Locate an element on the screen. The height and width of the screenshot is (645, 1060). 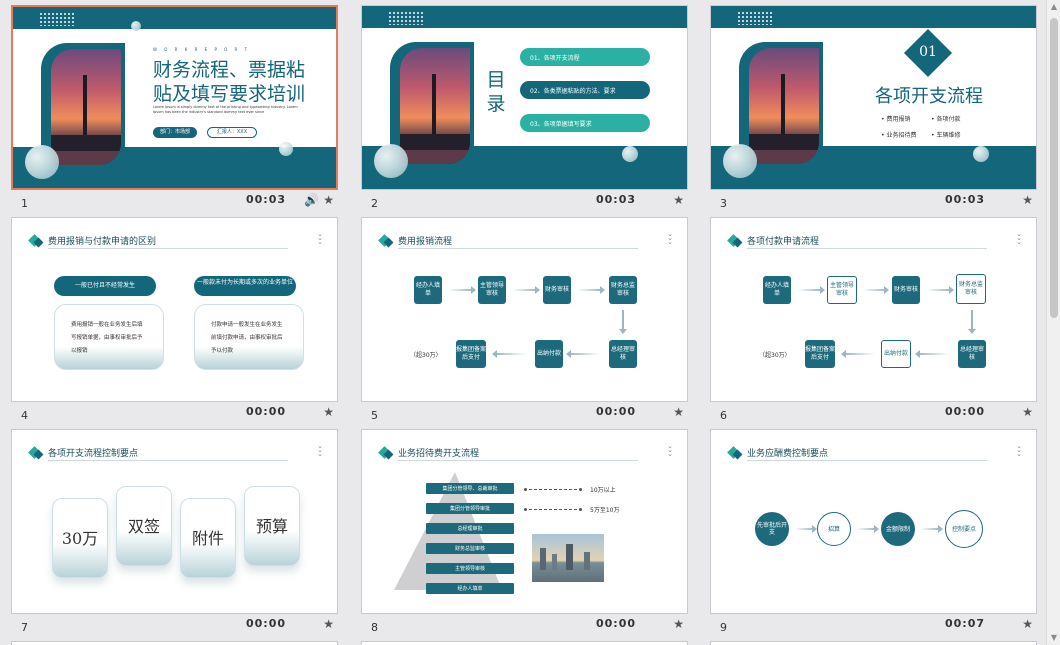
slide-title: 业务招待费开支流程 is located at coordinates (439, 454).